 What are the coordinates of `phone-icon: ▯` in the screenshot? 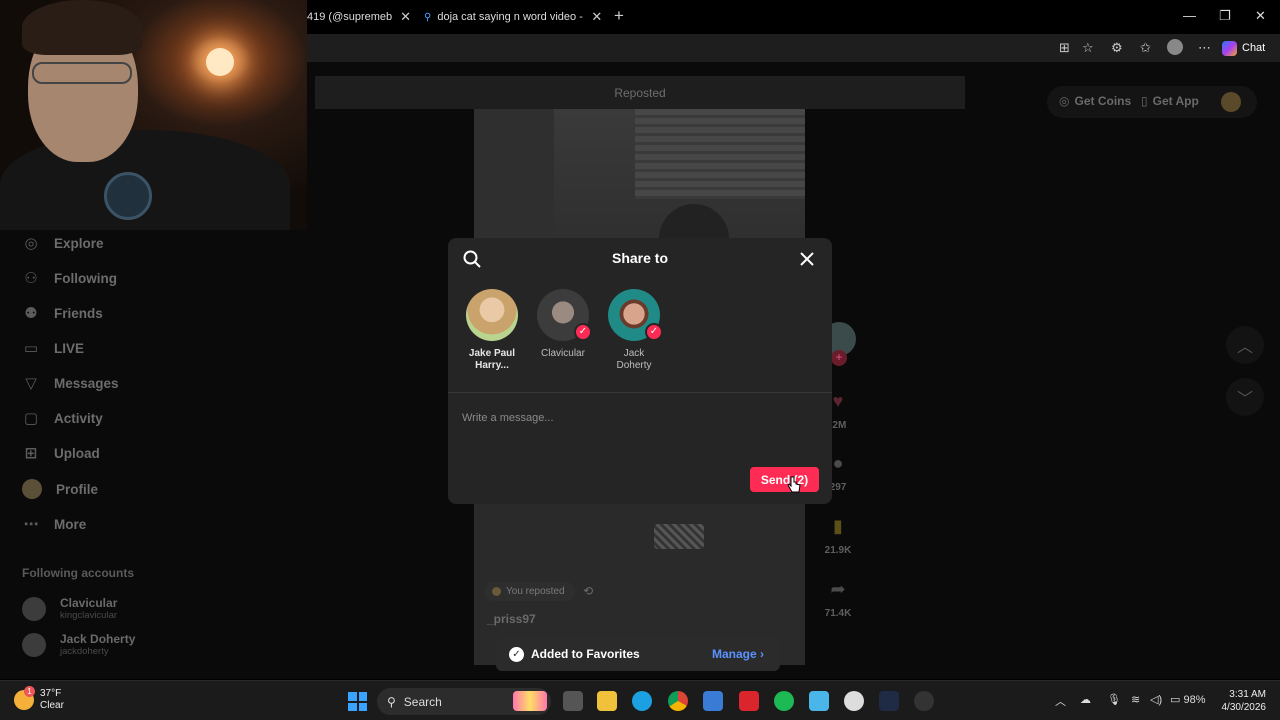 It's located at (1144, 101).